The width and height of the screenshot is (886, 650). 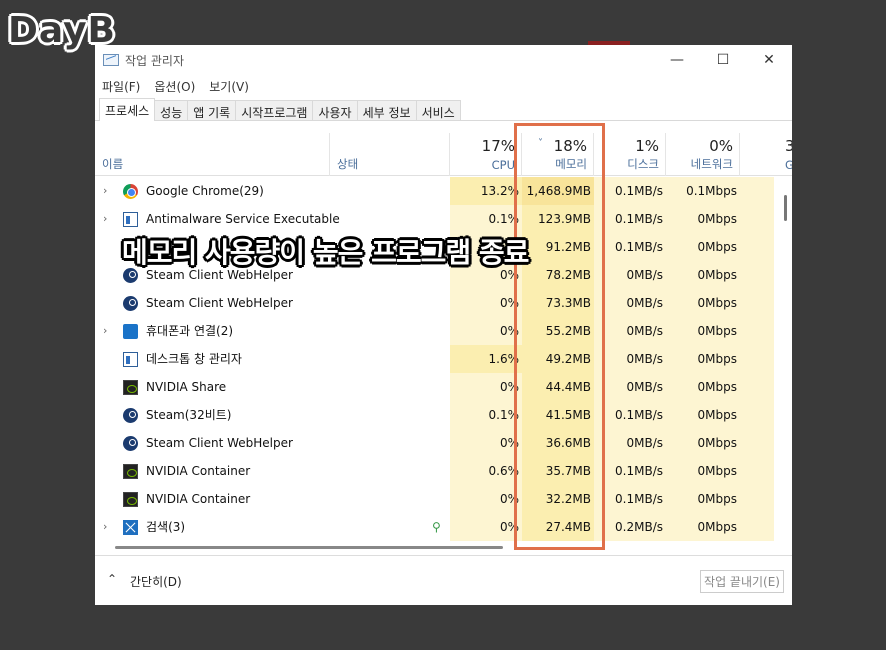 What do you see at coordinates (198, 471) in the screenshot?
I see `process-name: NVIDIA Container` at bounding box center [198, 471].